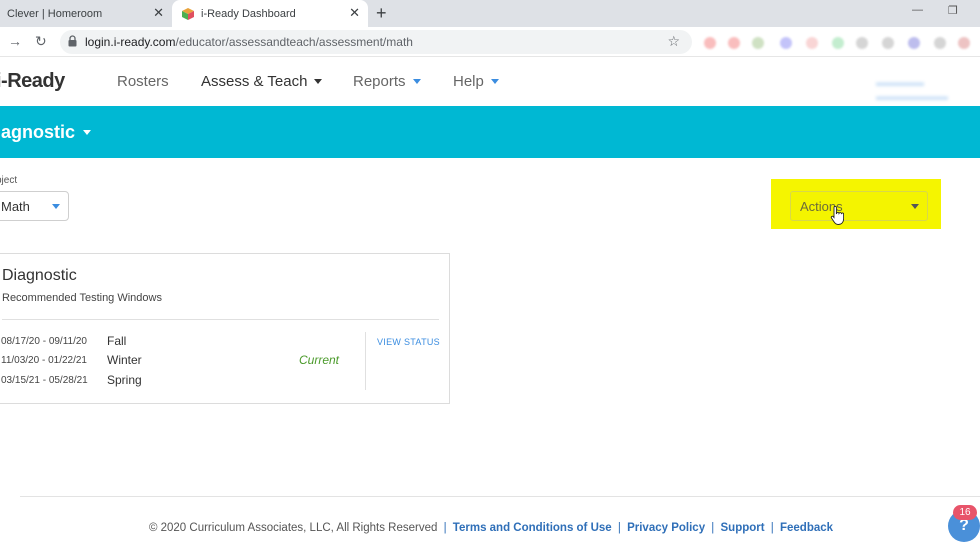  Describe the element at coordinates (806, 528) in the screenshot. I see `feedback-link: Feedback` at that location.